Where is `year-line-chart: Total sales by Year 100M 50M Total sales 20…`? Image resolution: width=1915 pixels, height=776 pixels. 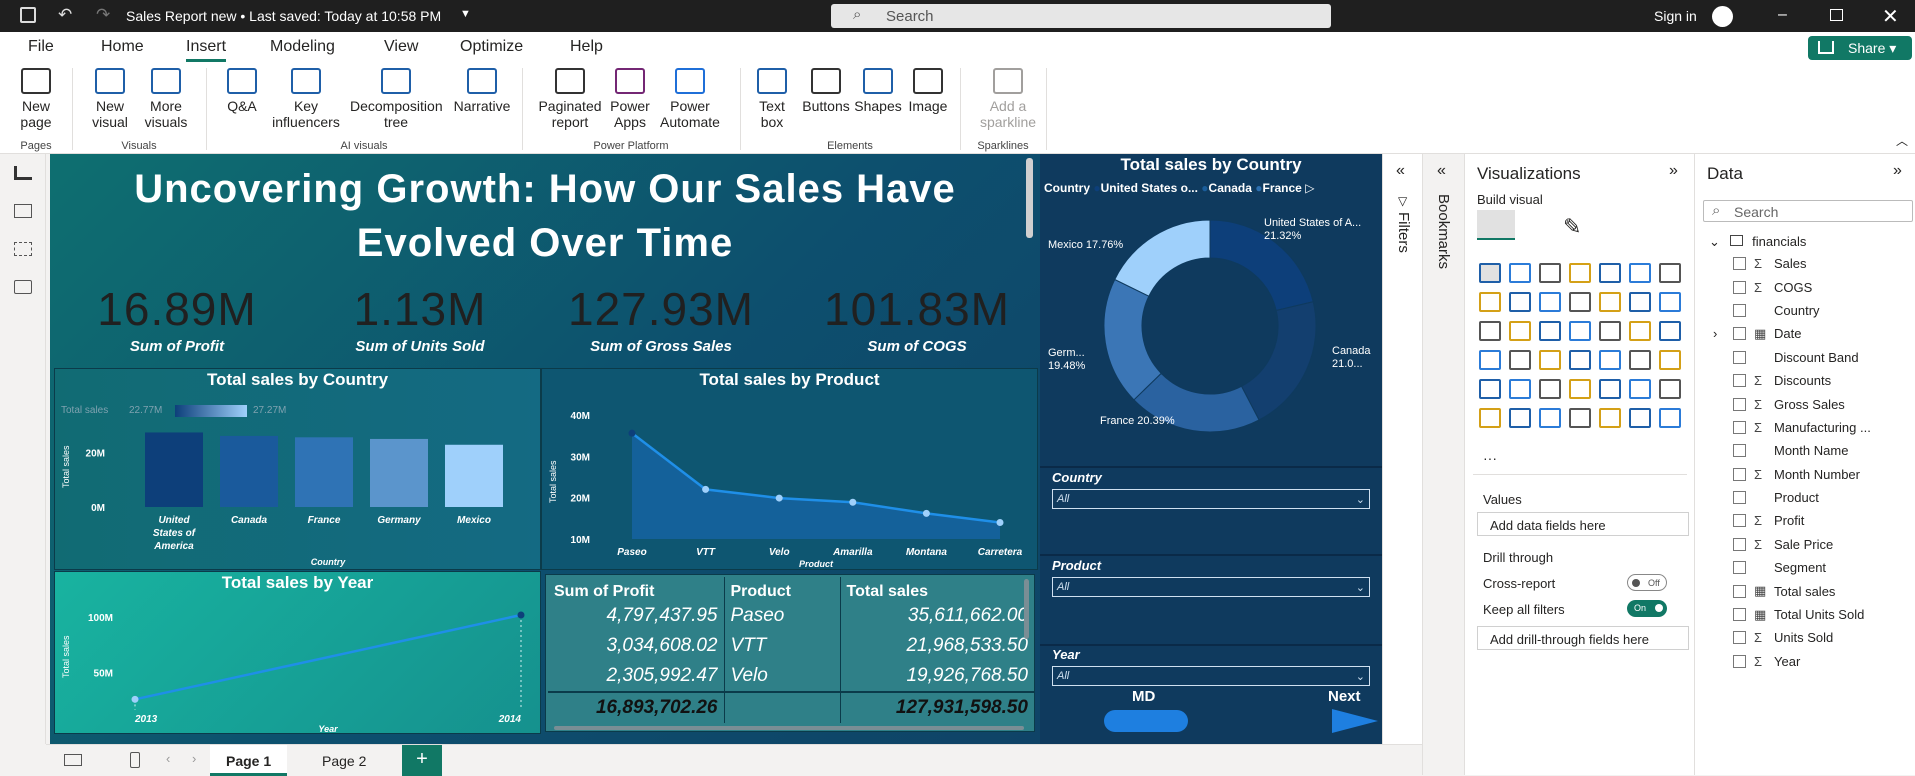 year-line-chart: Total sales by Year 100M 50M Total sales 20… is located at coordinates (297, 652).